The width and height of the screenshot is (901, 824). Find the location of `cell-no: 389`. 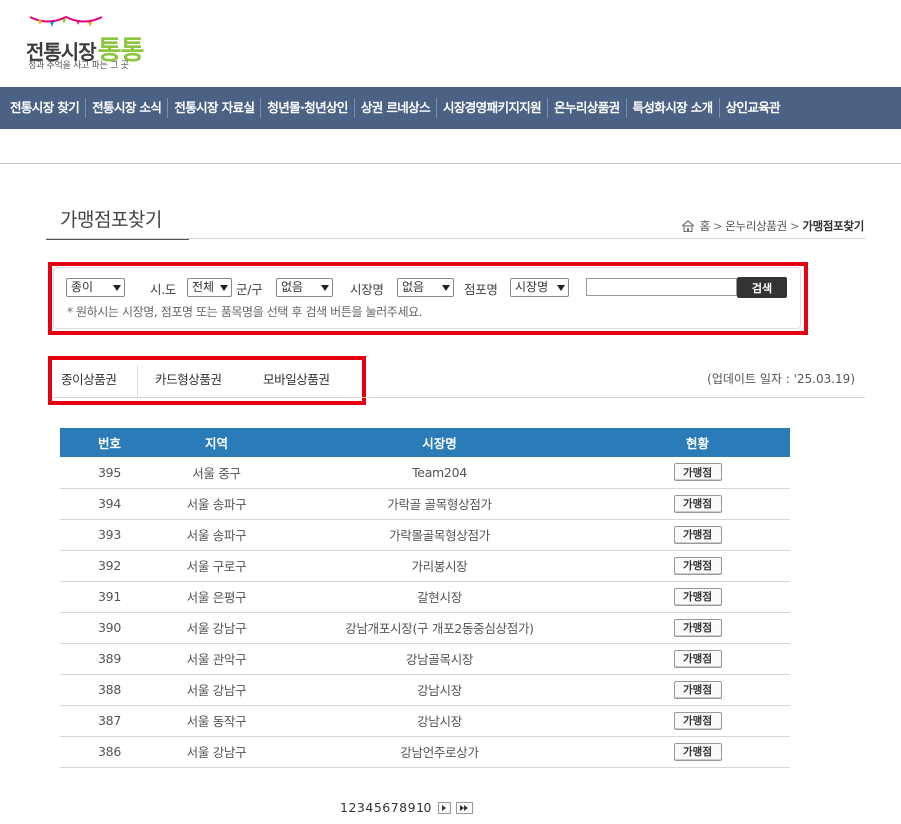

cell-no: 389 is located at coordinates (109, 659).